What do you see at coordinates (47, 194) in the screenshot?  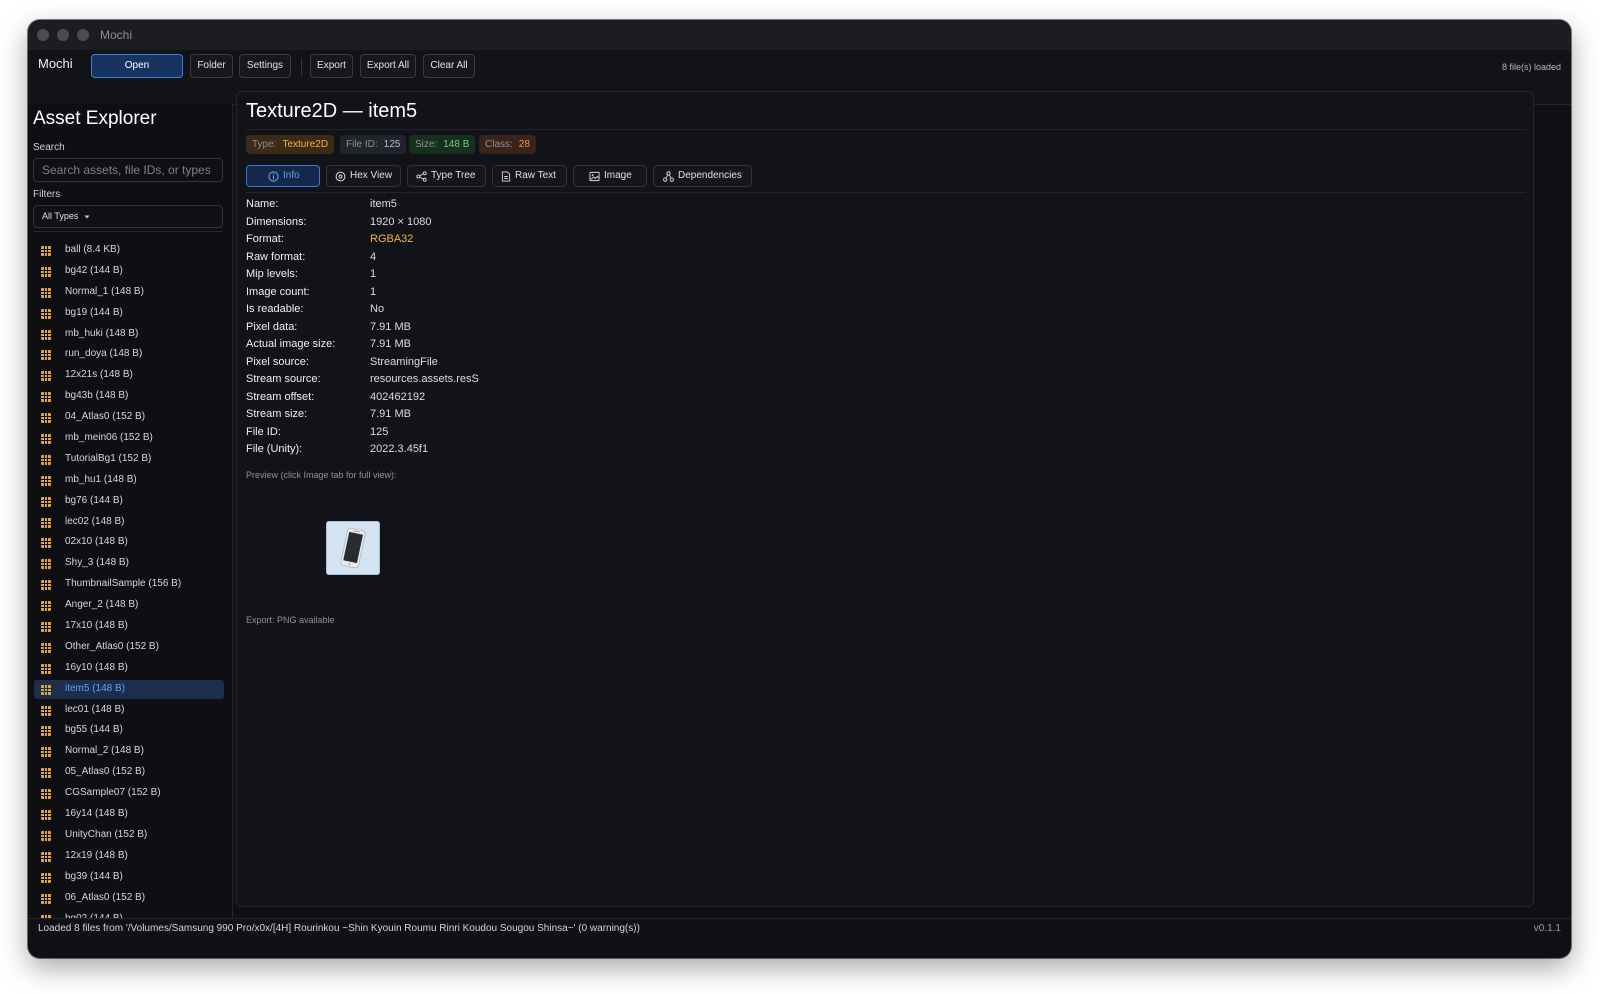 I see `filters-label: Filters` at bounding box center [47, 194].